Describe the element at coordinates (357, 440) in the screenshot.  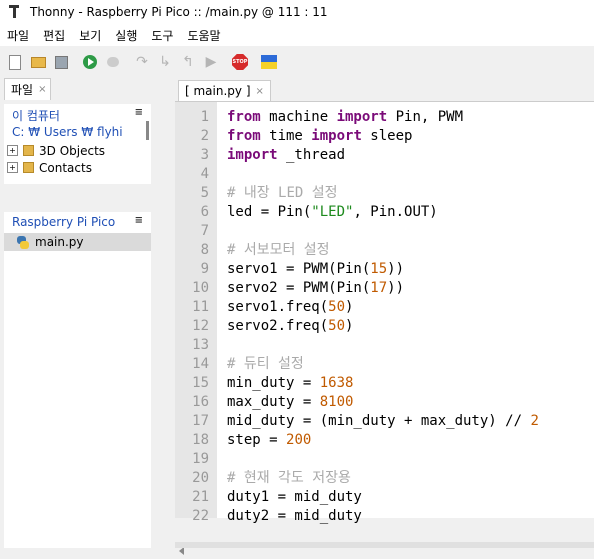
I see `code-line: 18 step = 200` at that location.